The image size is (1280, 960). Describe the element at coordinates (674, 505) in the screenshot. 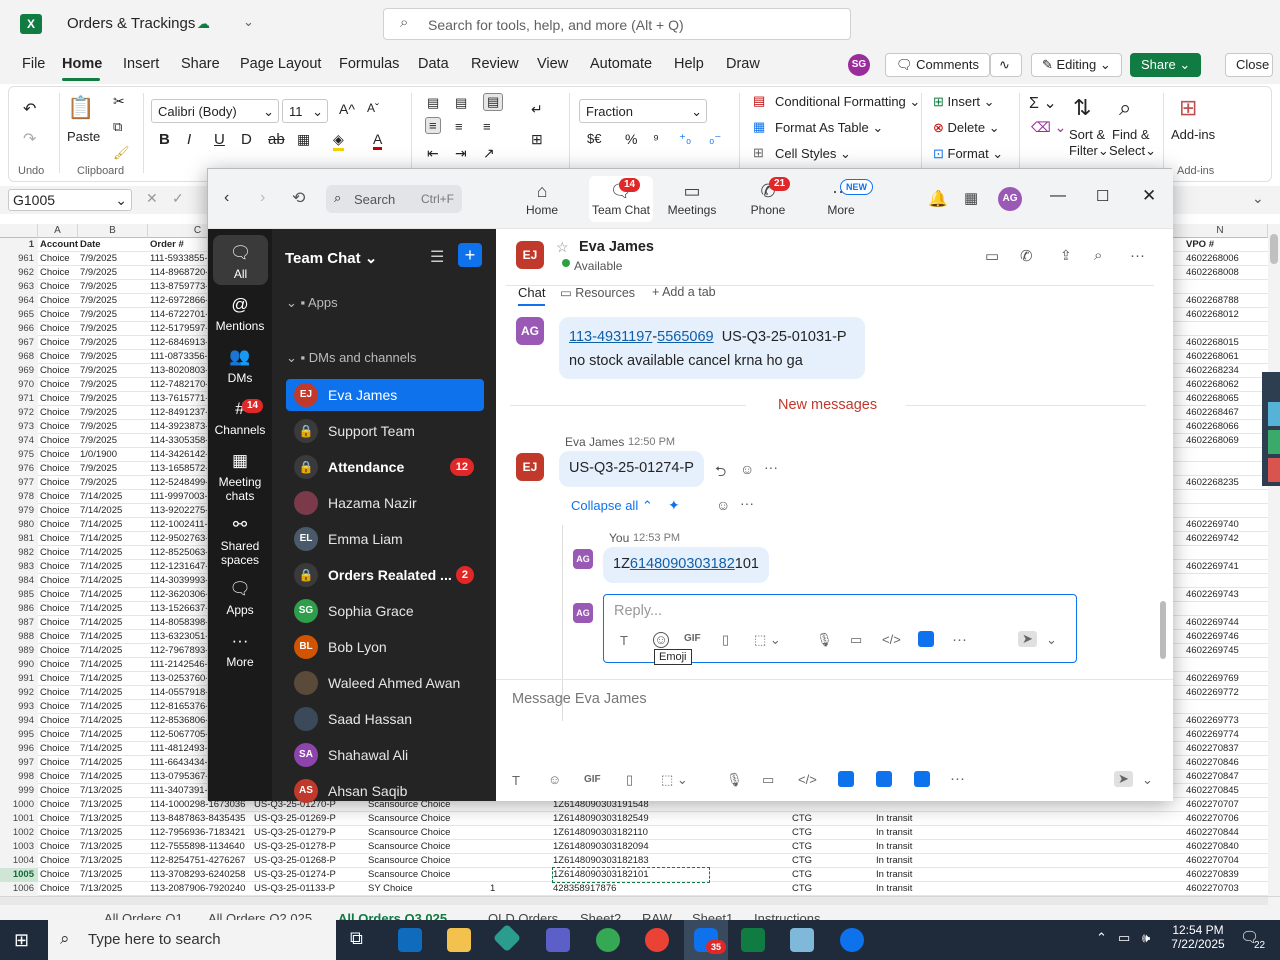

I see `ai-summary-icon: ✦` at that location.